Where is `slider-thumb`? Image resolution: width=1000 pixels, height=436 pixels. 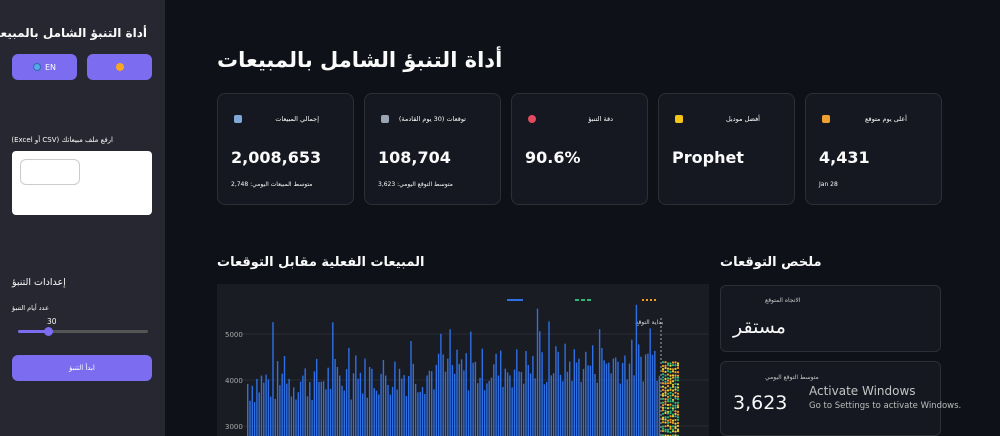 slider-thumb is located at coordinates (48, 331).